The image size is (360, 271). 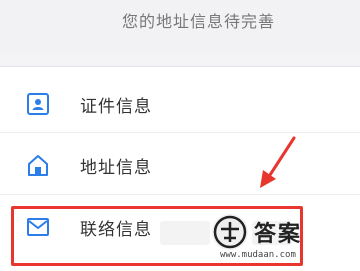 What do you see at coordinates (116, 107) in the screenshot?
I see `menu-item-label: 证件信息` at bounding box center [116, 107].